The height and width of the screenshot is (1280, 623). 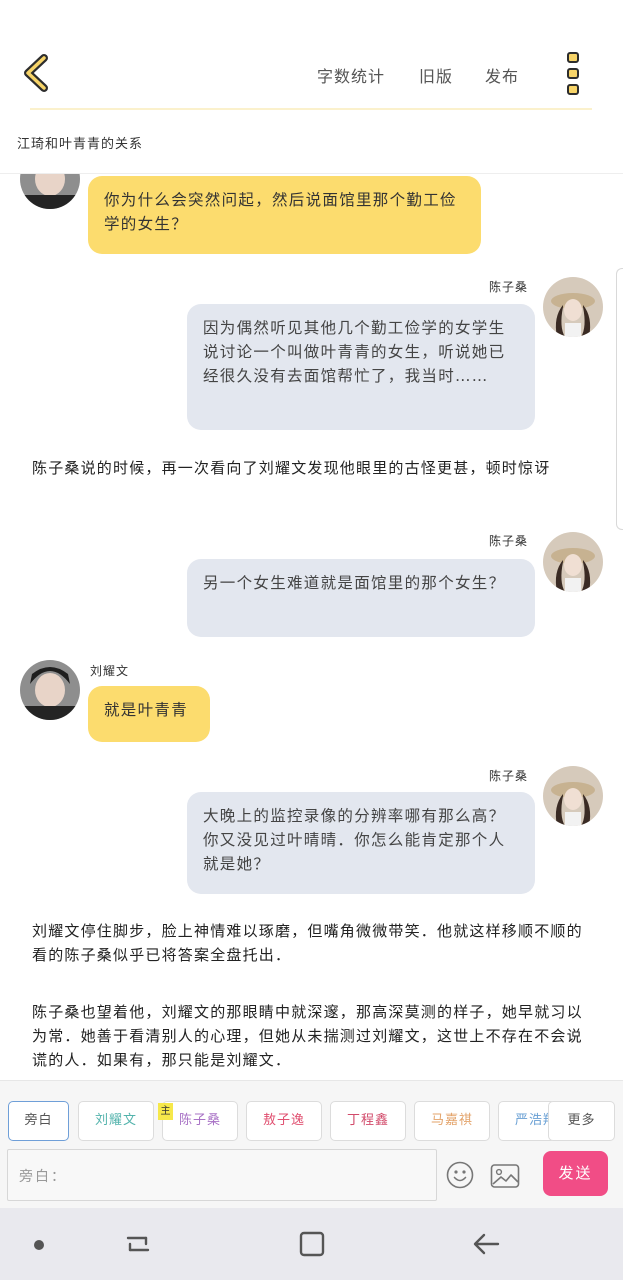 I want to click on top-bar: 字数统计 旧版 发布, so click(x=311, y=56).